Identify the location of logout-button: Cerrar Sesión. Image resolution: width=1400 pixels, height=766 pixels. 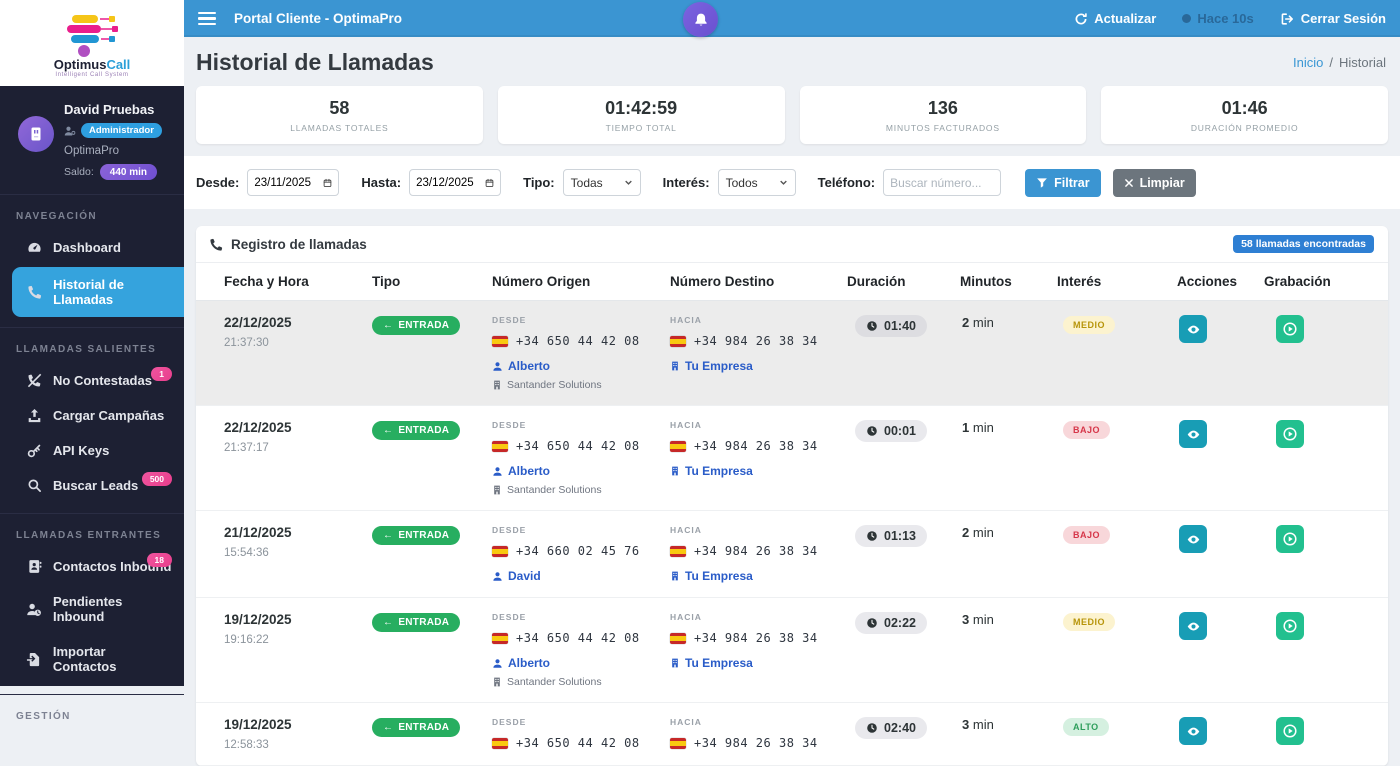
(1333, 18).